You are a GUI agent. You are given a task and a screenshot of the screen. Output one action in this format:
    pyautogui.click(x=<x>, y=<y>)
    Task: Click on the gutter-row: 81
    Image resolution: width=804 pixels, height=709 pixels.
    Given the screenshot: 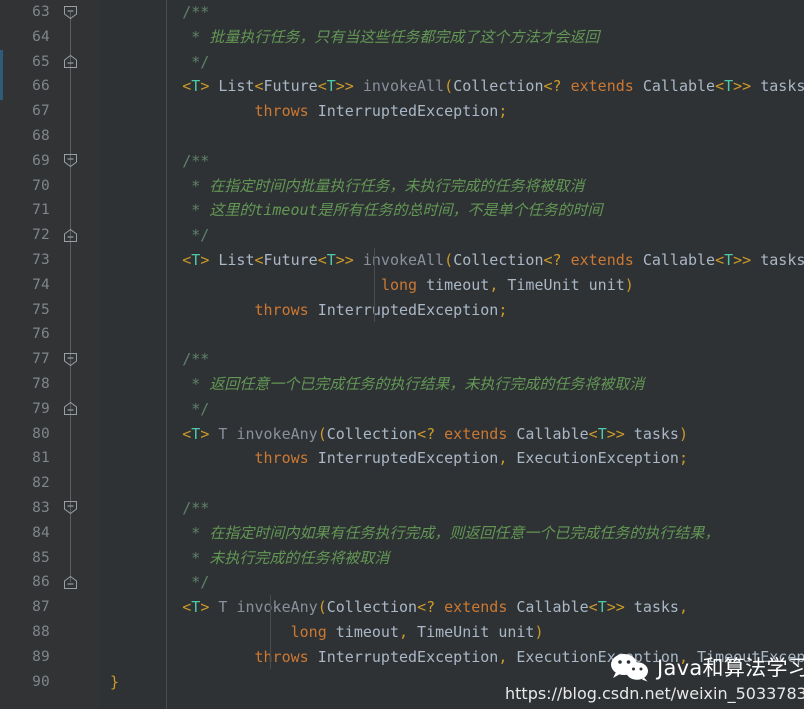 What is the action you would take?
    pyautogui.click(x=50, y=458)
    